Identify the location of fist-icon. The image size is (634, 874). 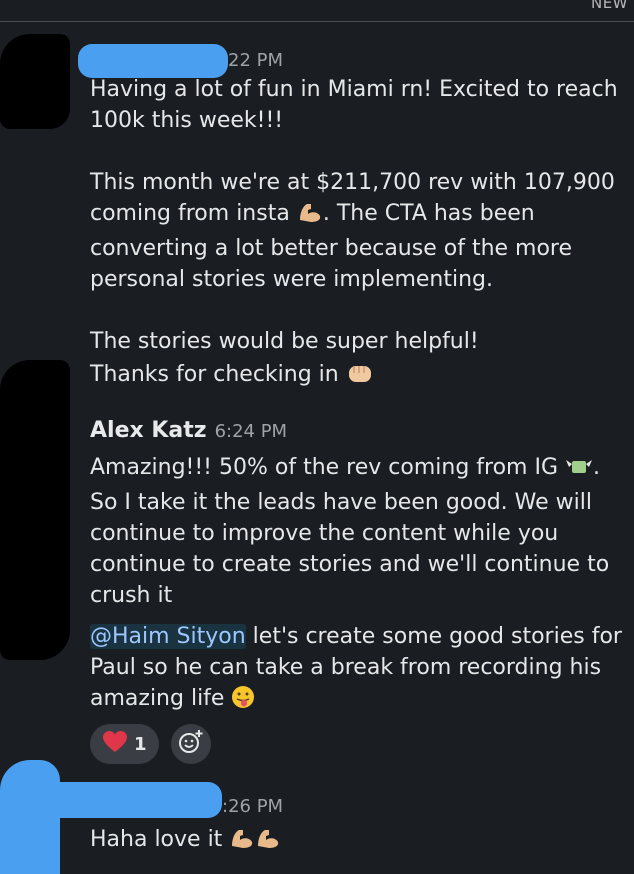
(360, 377).